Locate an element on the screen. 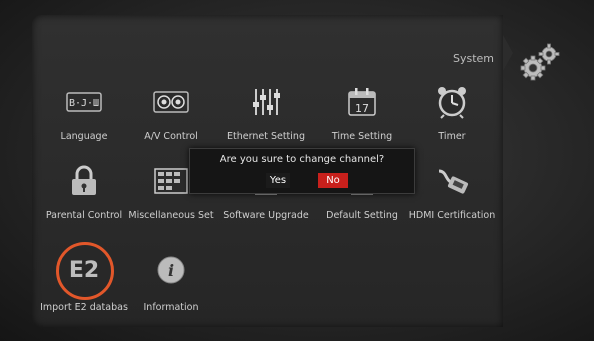 The image size is (594, 341). menu-item-language: B·J·Ш Language is located at coordinates (84, 122).